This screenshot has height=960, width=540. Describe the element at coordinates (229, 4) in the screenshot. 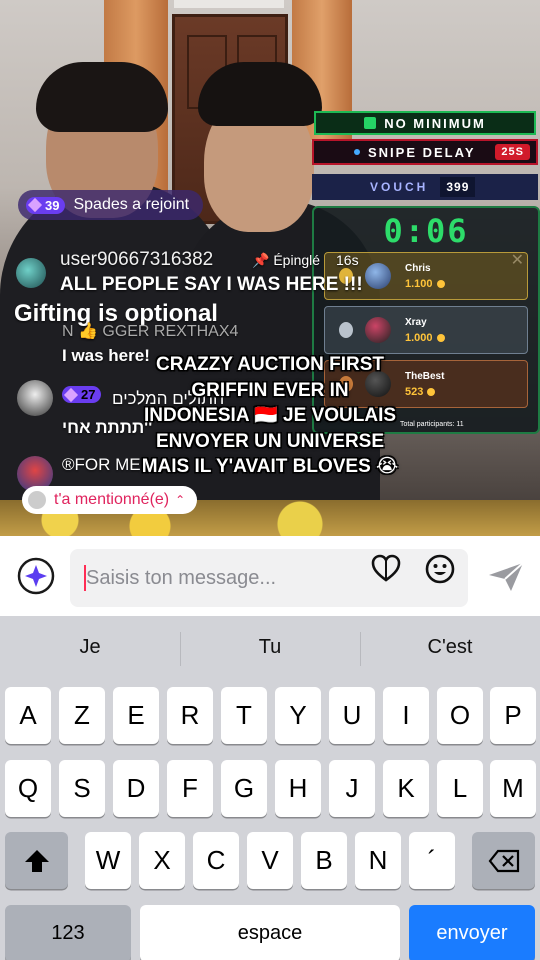

I see `window-frame` at that location.